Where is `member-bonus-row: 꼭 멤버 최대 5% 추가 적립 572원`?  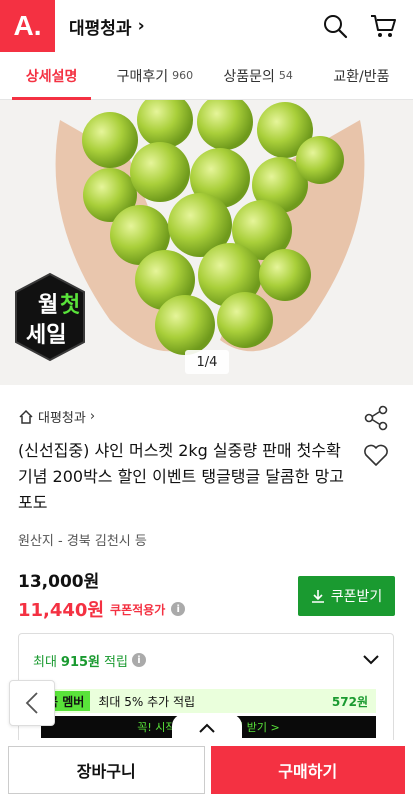 member-bonus-row: 꼭 멤버 최대 5% 추가 적립 572원 is located at coordinates (208, 701).